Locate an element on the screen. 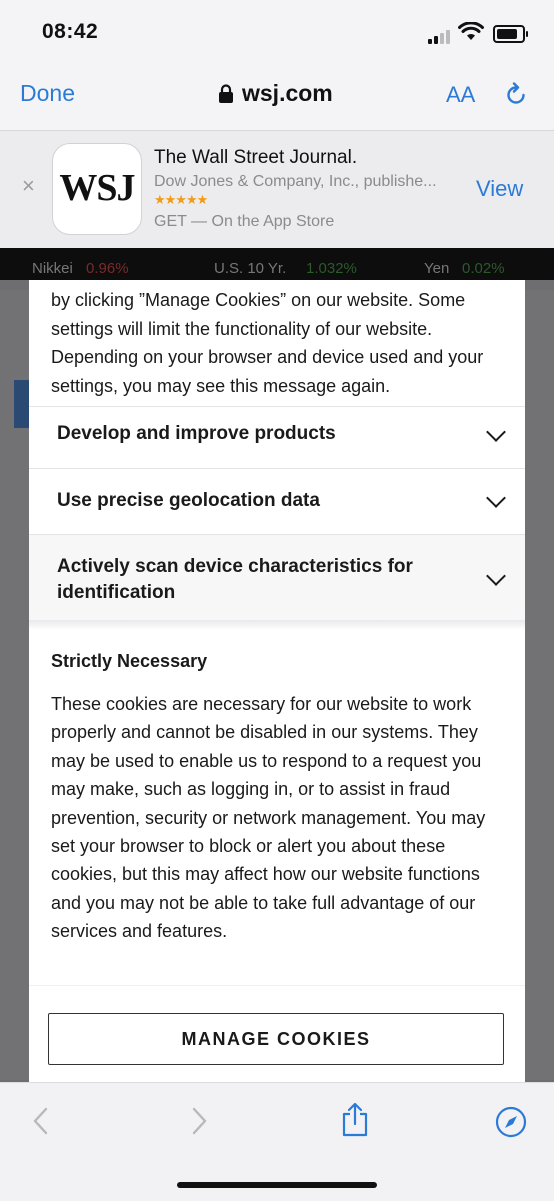  status-time: 08:42 is located at coordinates (70, 31).